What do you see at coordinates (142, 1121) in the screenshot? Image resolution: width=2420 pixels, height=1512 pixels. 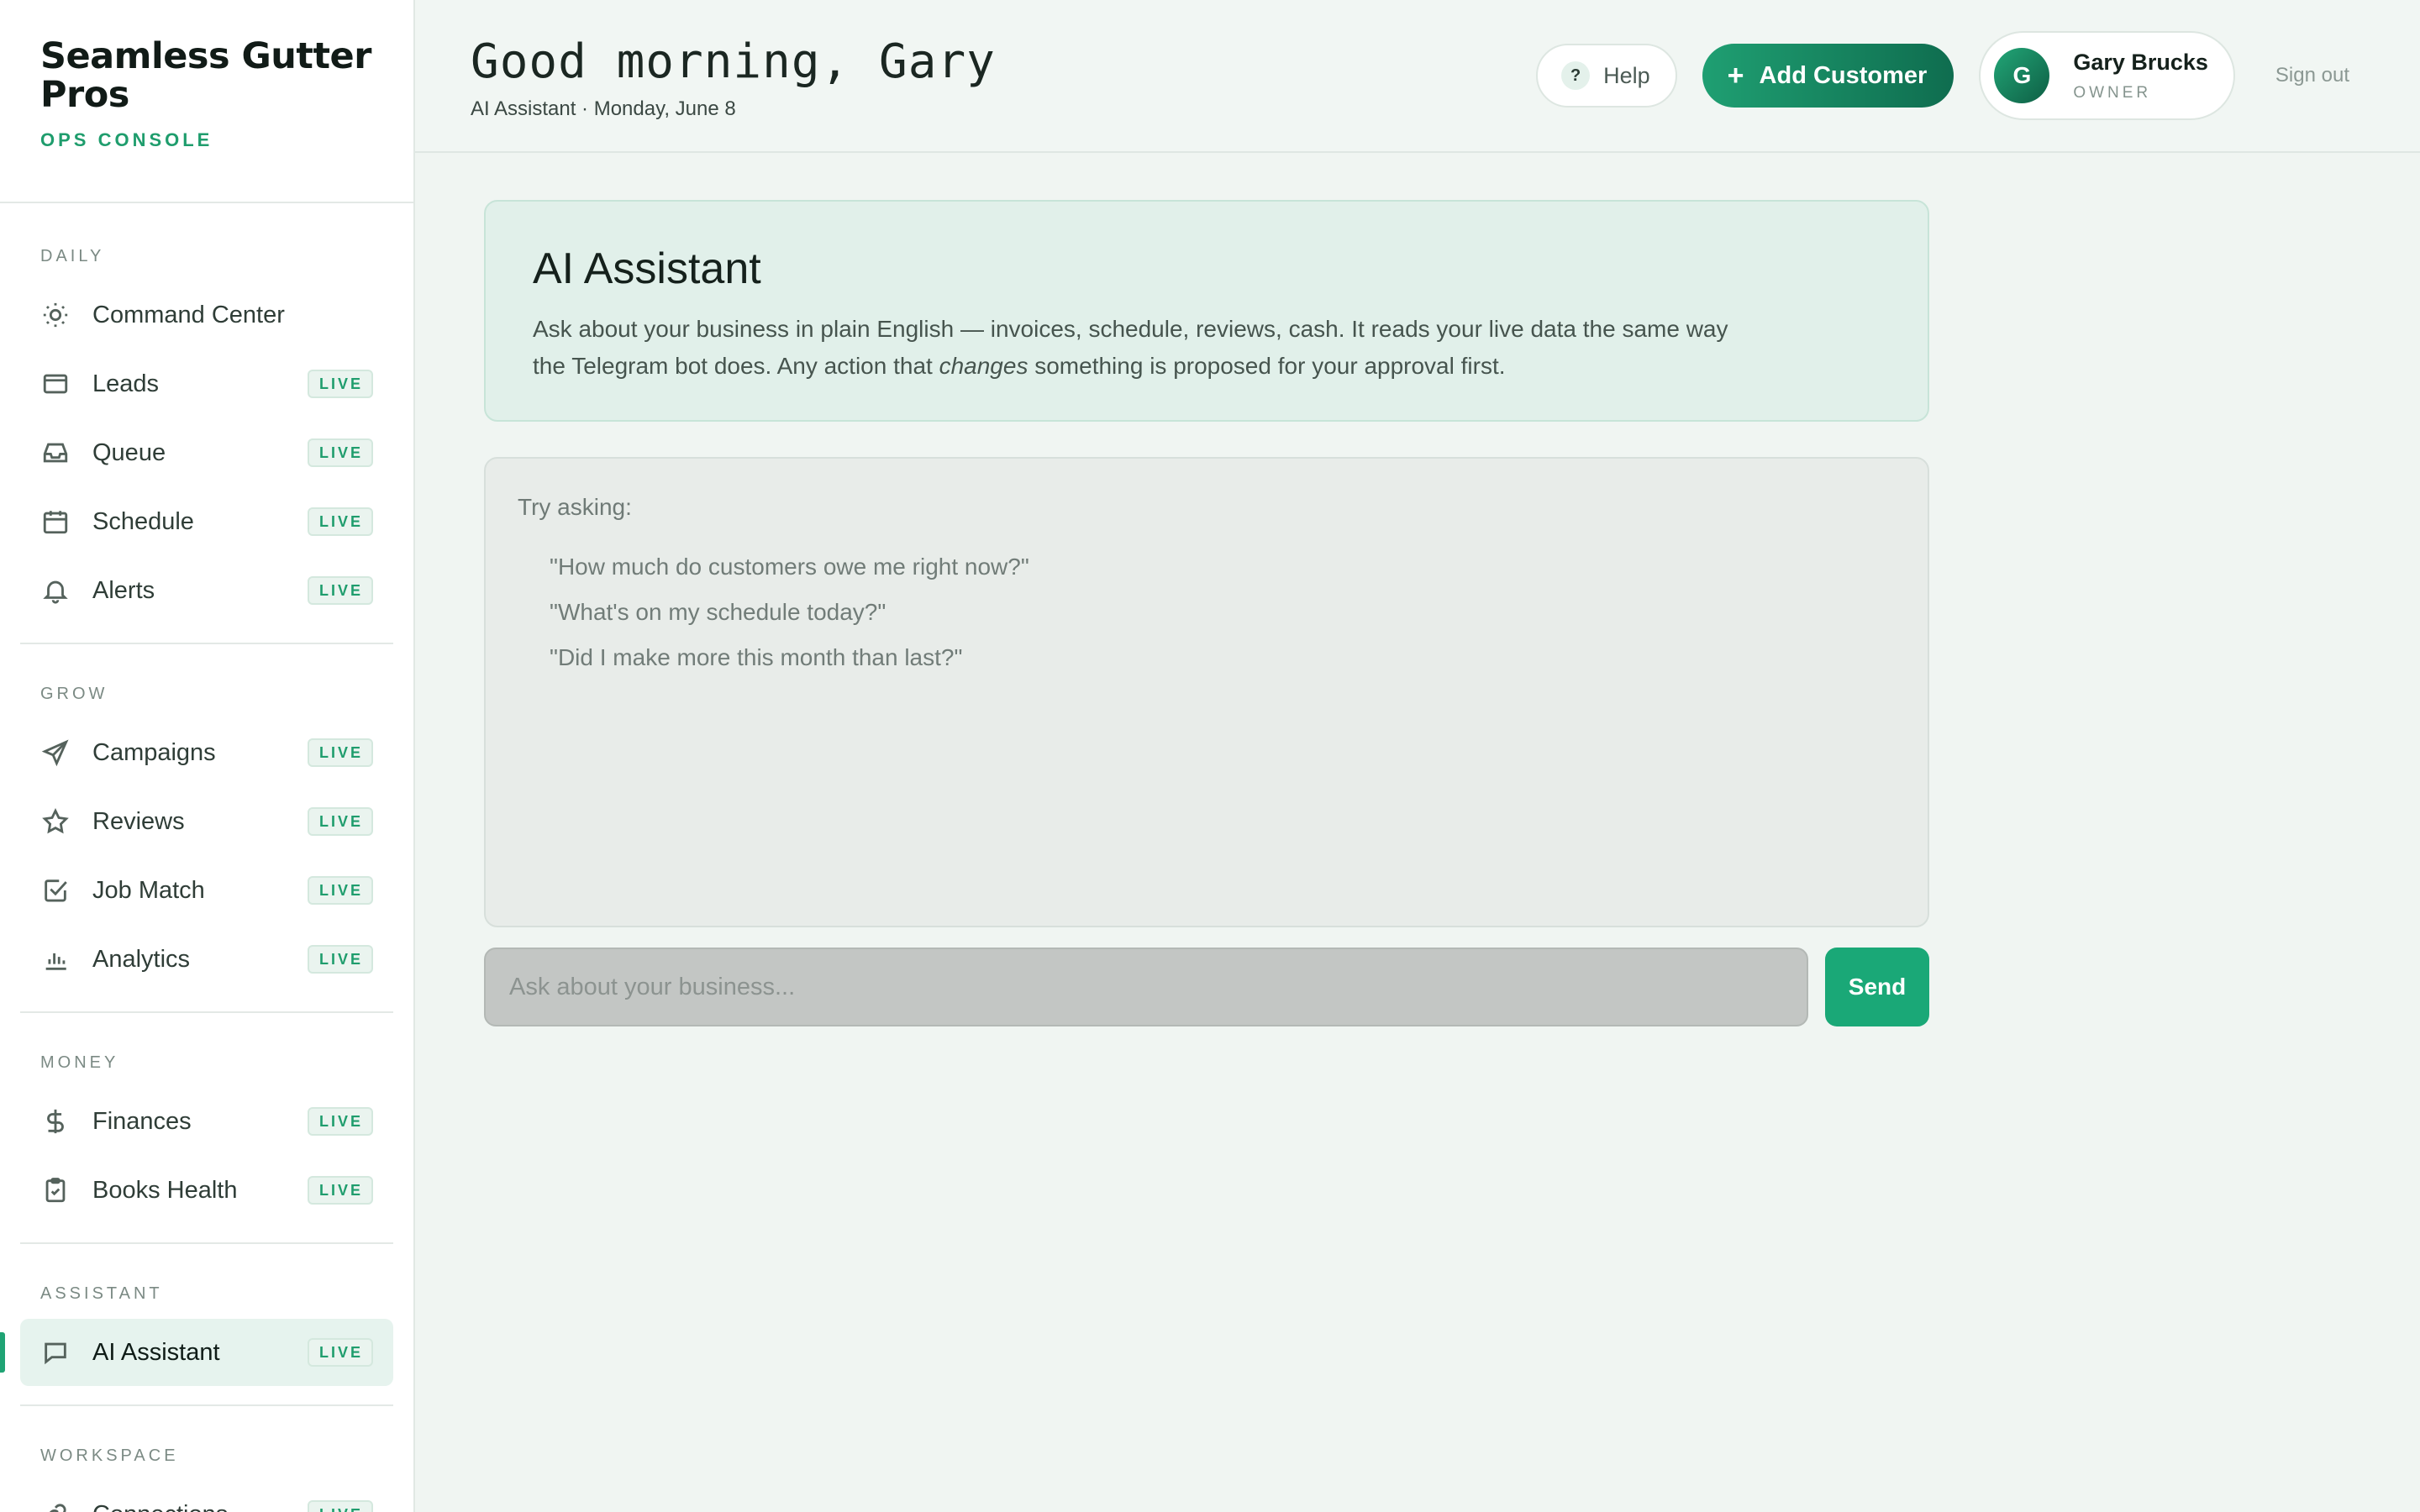 I see `sidebar-item-label: Finances` at bounding box center [142, 1121].